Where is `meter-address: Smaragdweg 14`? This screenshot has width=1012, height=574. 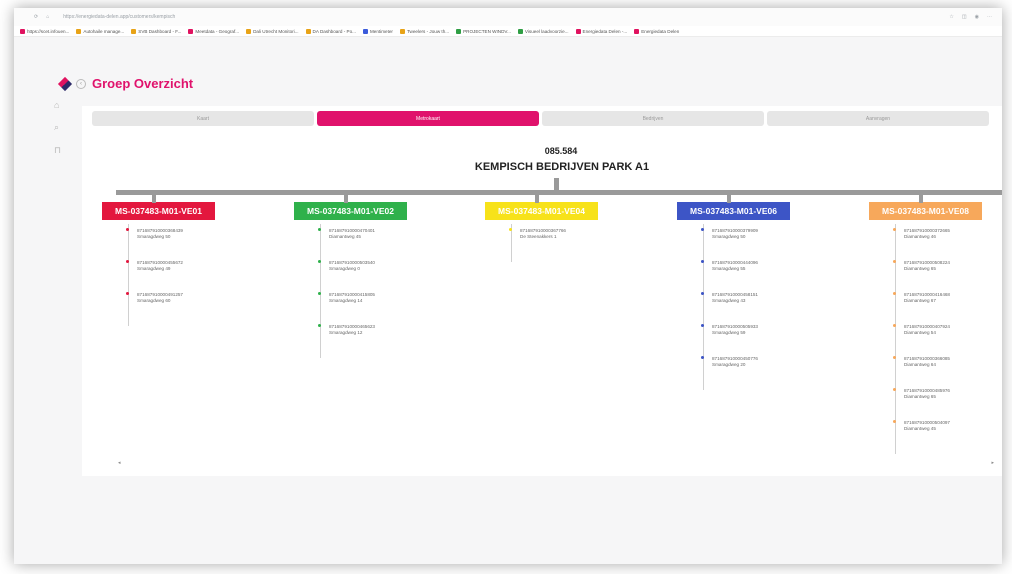 meter-address: Smaragdweg 14 is located at coordinates (346, 300).